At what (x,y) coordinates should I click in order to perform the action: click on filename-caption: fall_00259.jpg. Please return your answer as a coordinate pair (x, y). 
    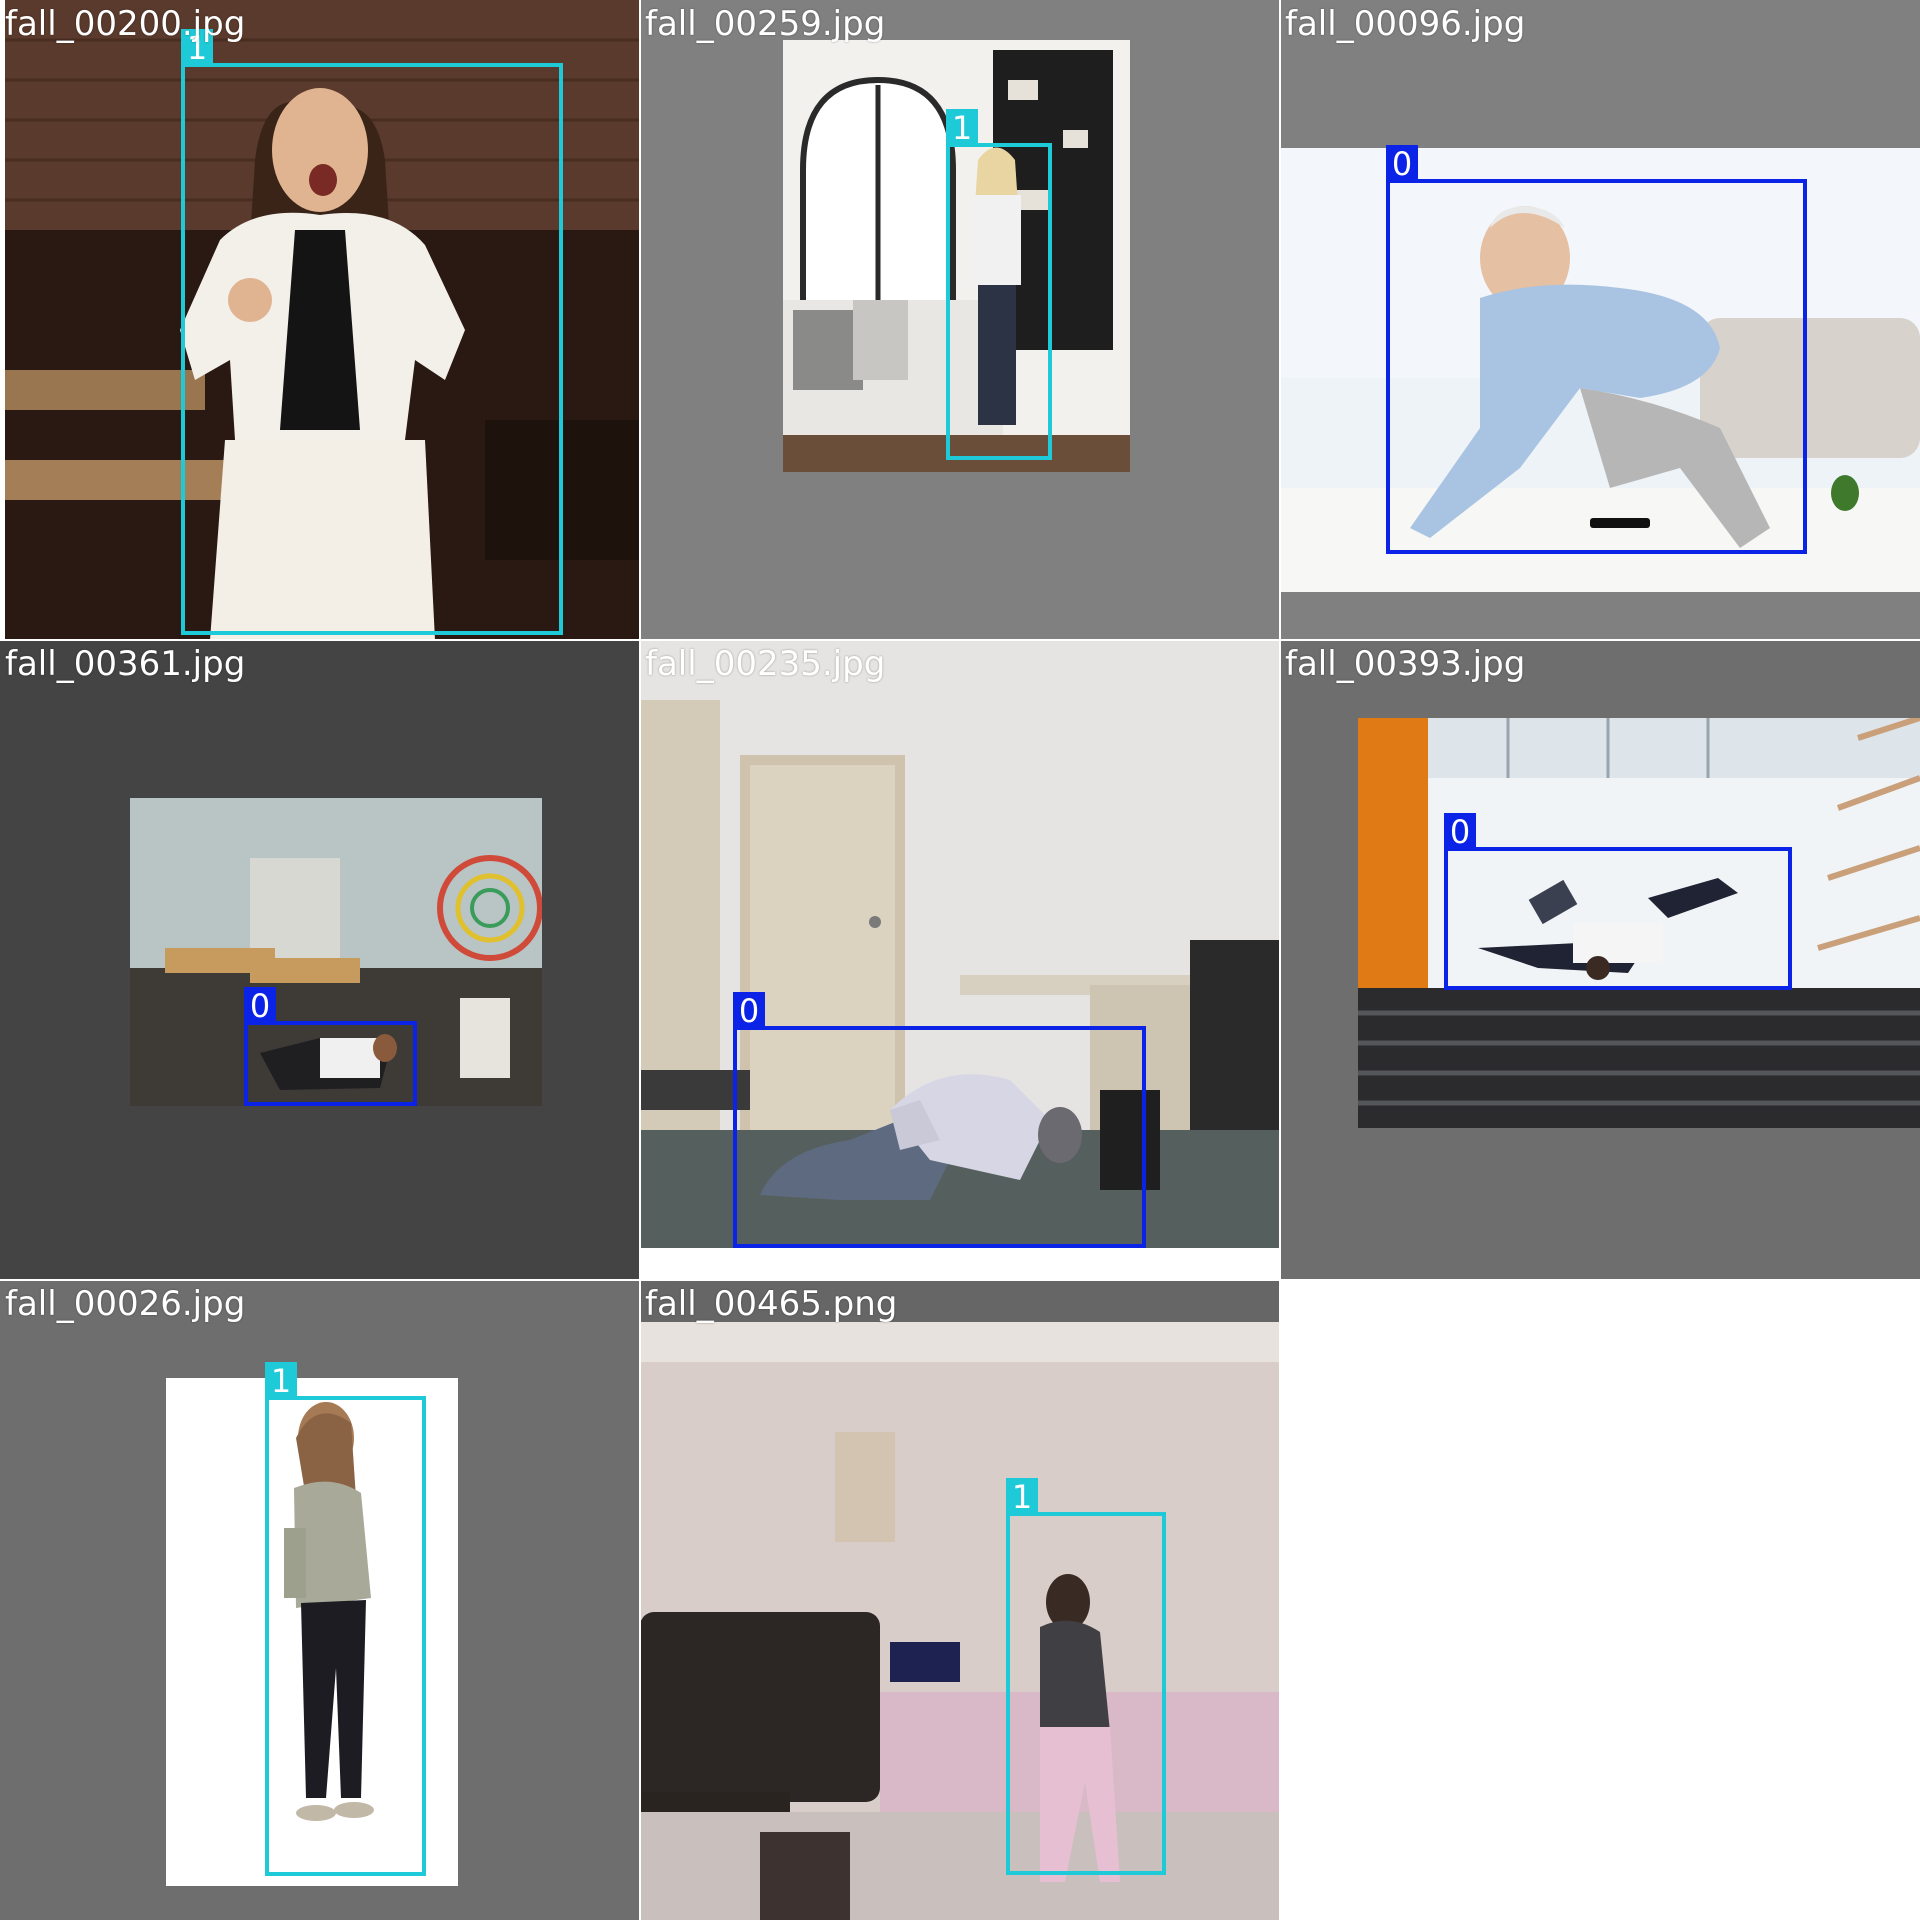
    Looking at the image, I should click on (765, 24).